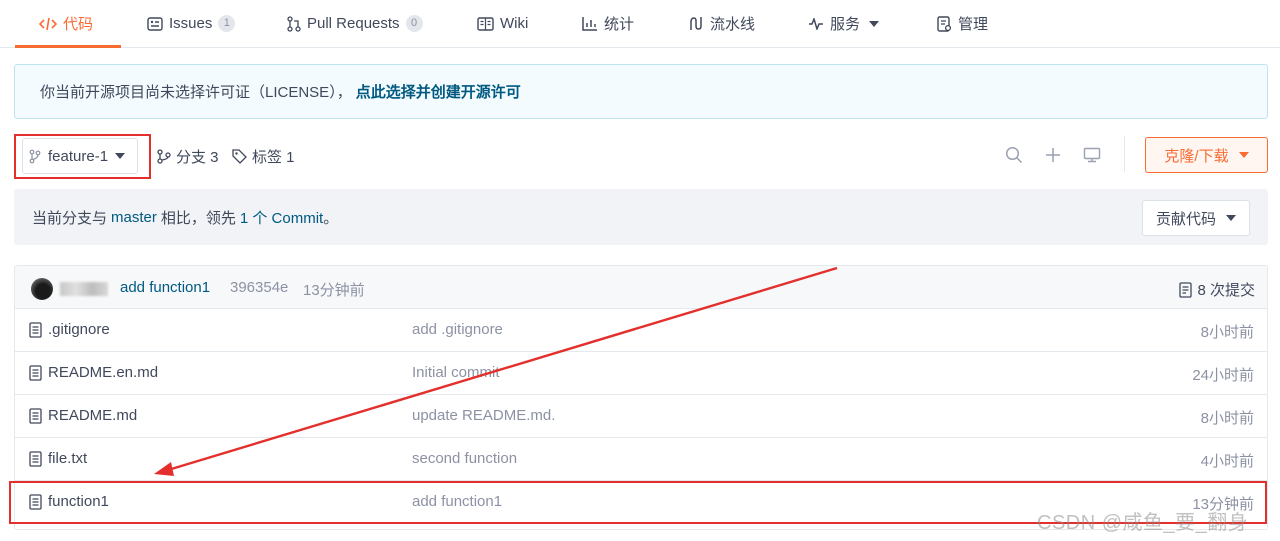  Describe the element at coordinates (42, 289) in the screenshot. I see `avatar` at that location.